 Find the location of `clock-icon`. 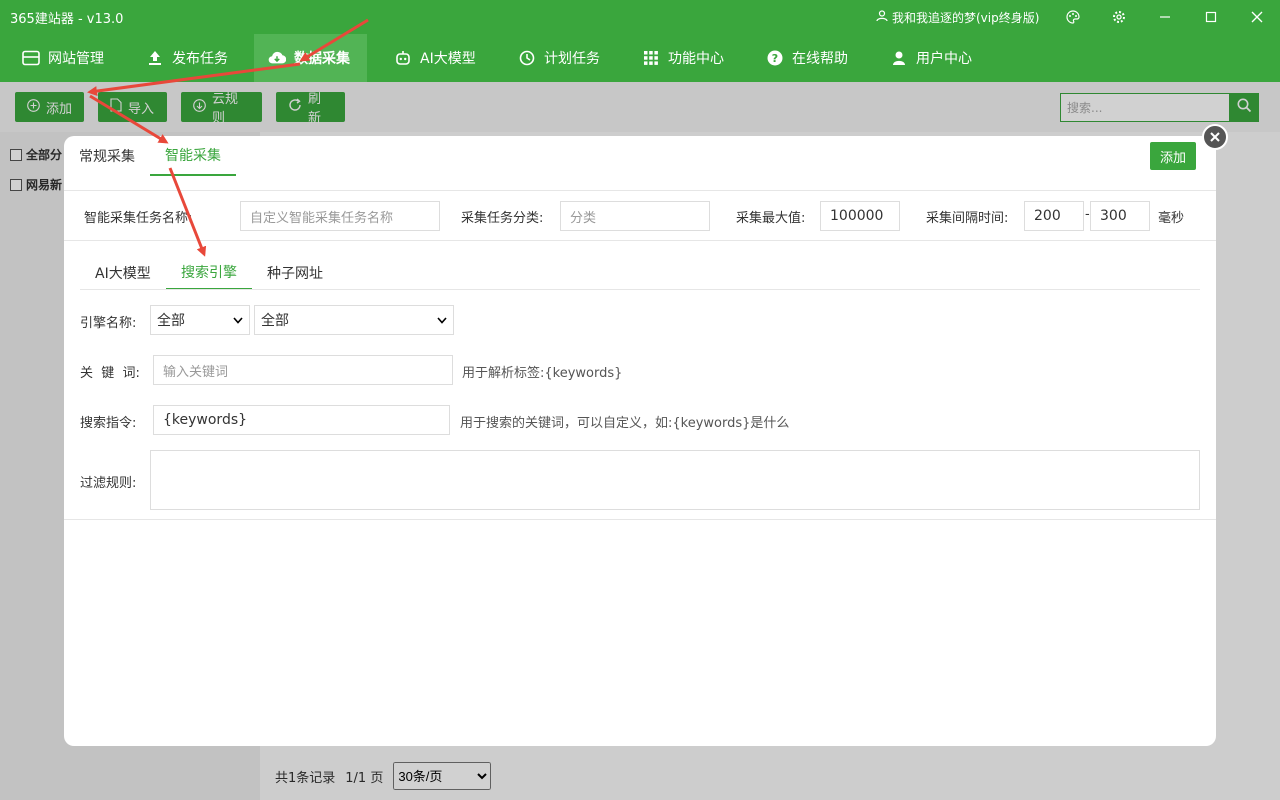

clock-icon is located at coordinates (527, 58).